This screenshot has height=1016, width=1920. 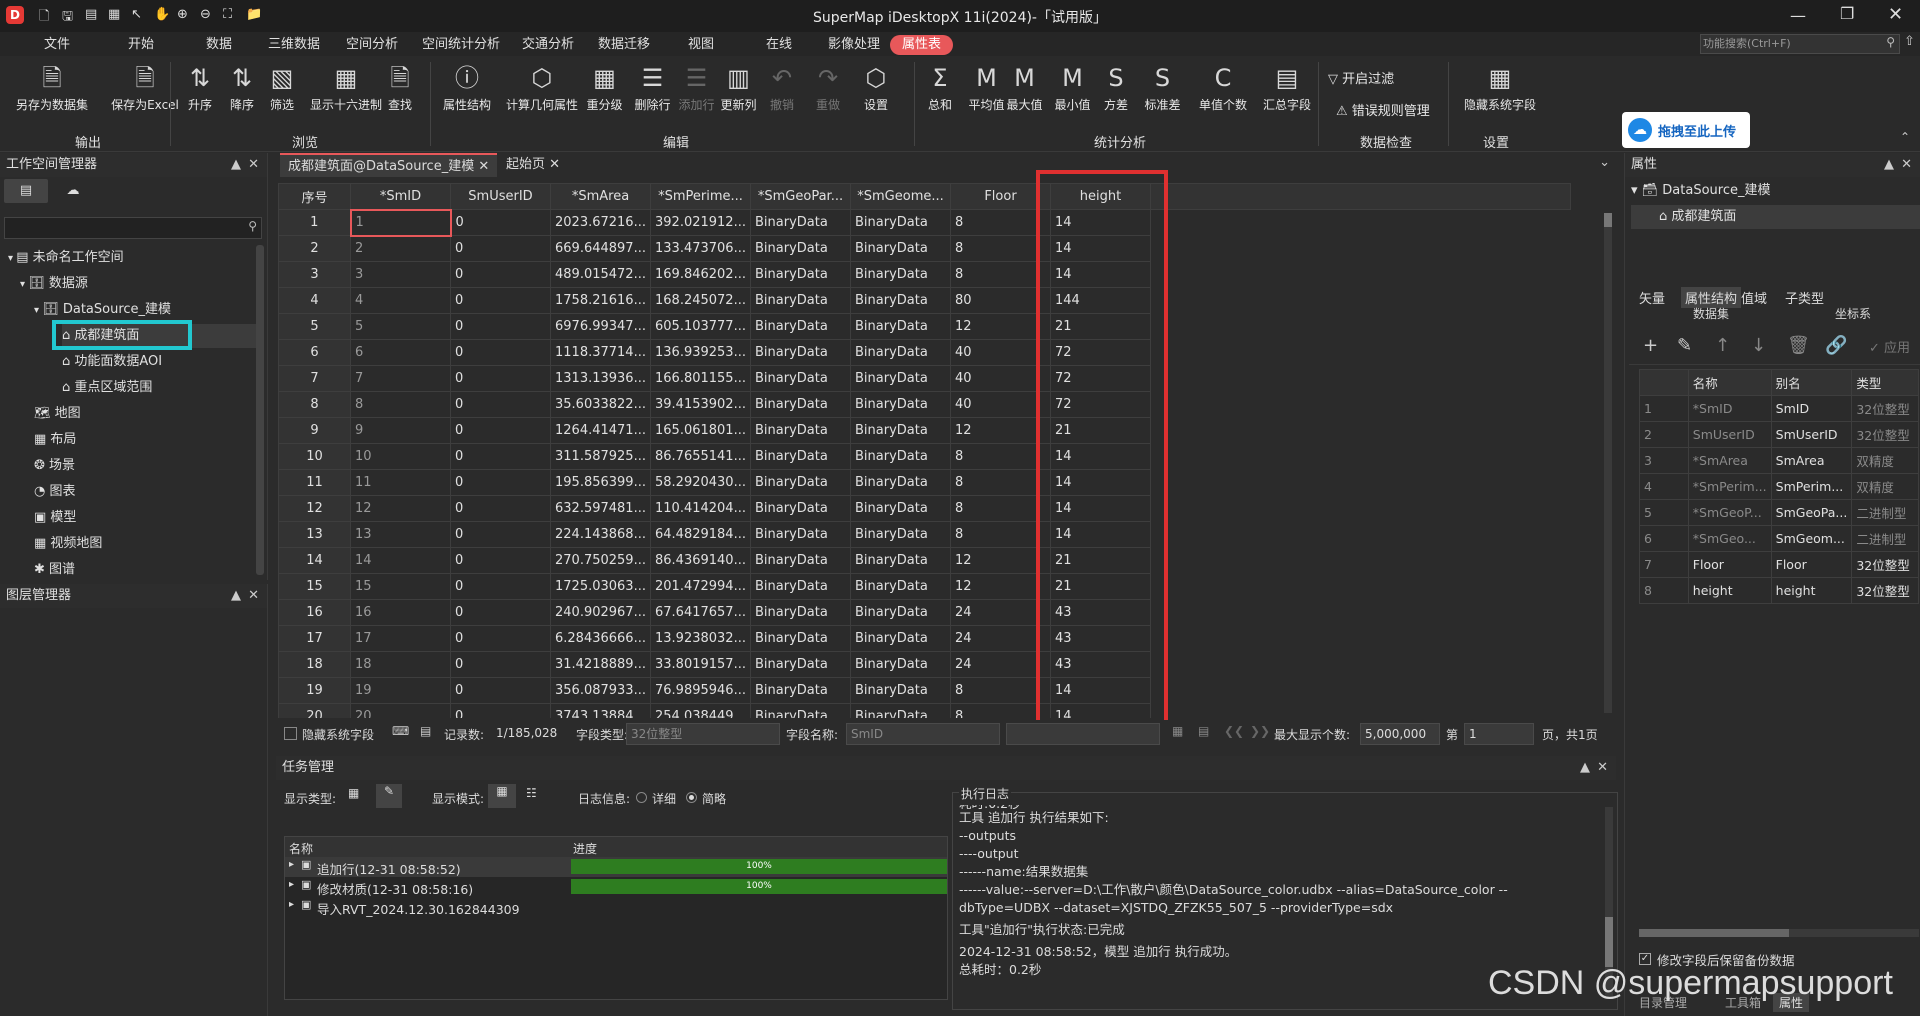 What do you see at coordinates (425, 731) in the screenshot?
I see `table-view-icon: ▤` at bounding box center [425, 731].